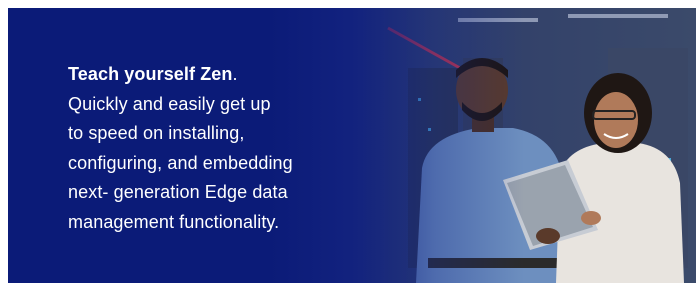 The width and height of the screenshot is (696, 291). Describe the element at coordinates (235, 74) in the screenshot. I see `headline-period: .` at that location.